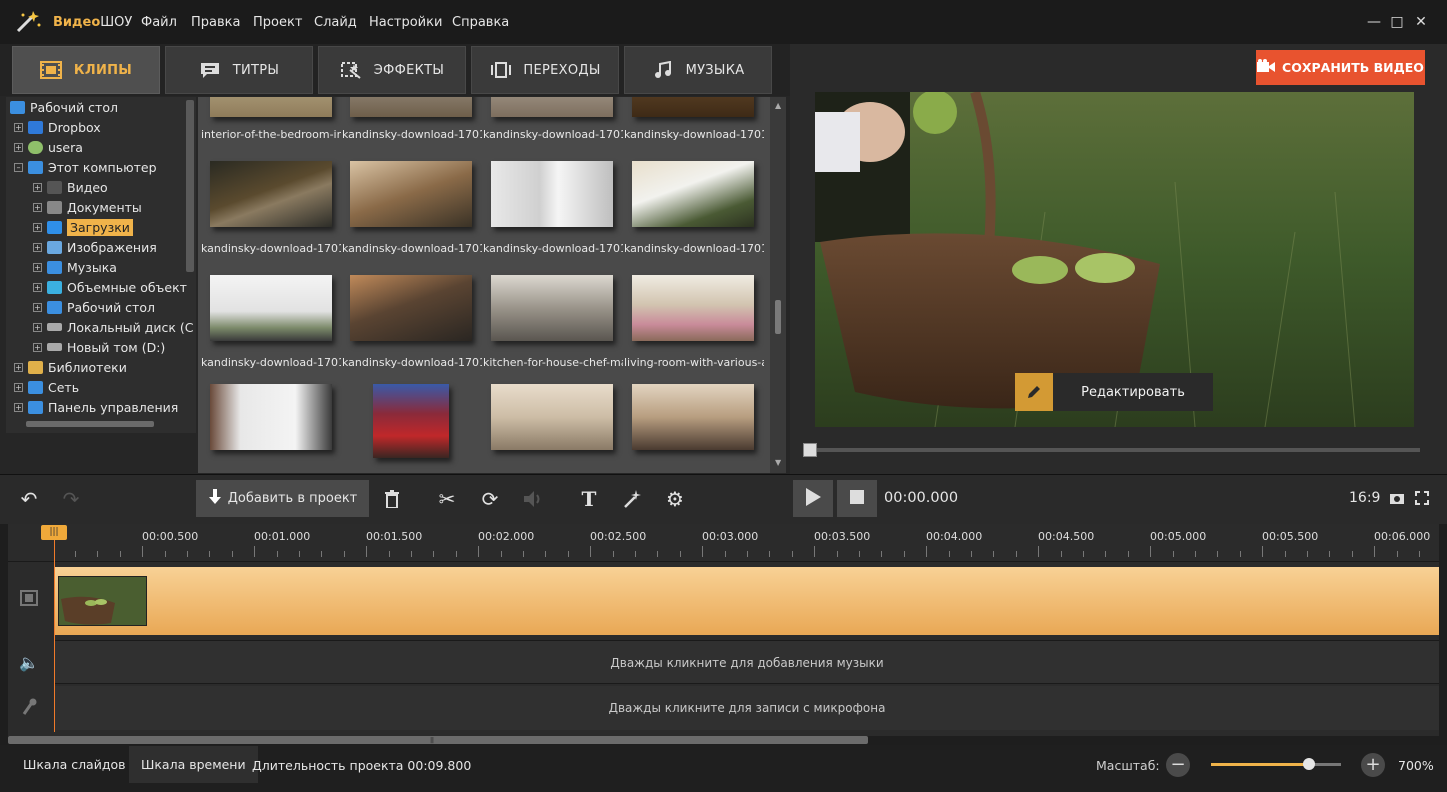  Describe the element at coordinates (110, 287) in the screenshot. I see `tree-item-3d-objects: + Объемные объект` at that location.